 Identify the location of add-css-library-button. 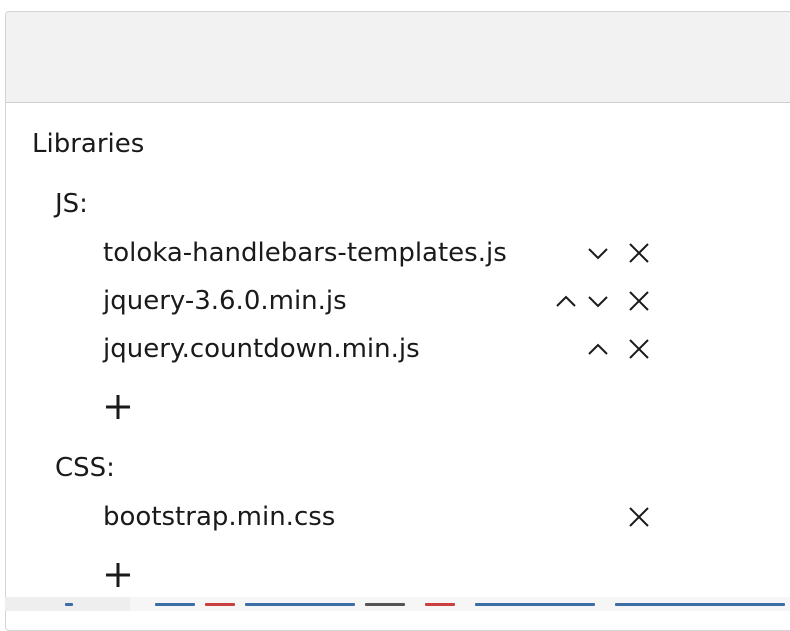
(118, 575).